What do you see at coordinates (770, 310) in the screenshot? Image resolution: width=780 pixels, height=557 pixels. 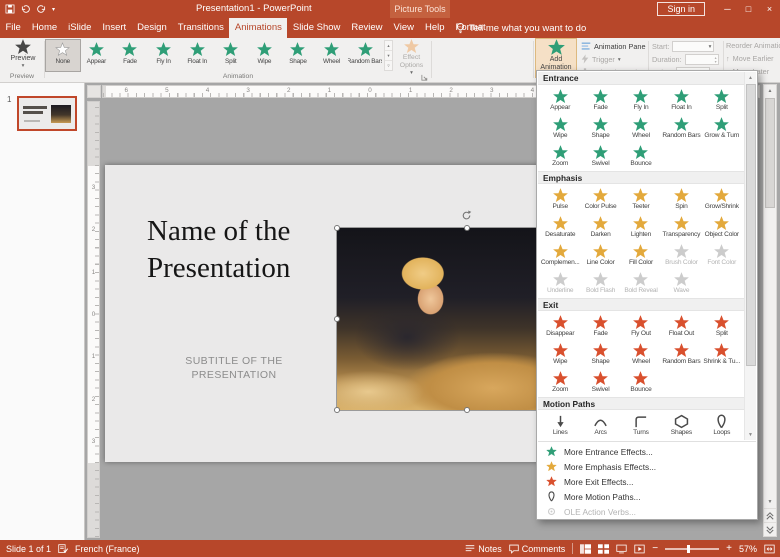 I see `vertical-scrollbar: ▲ ▼` at bounding box center [770, 310].